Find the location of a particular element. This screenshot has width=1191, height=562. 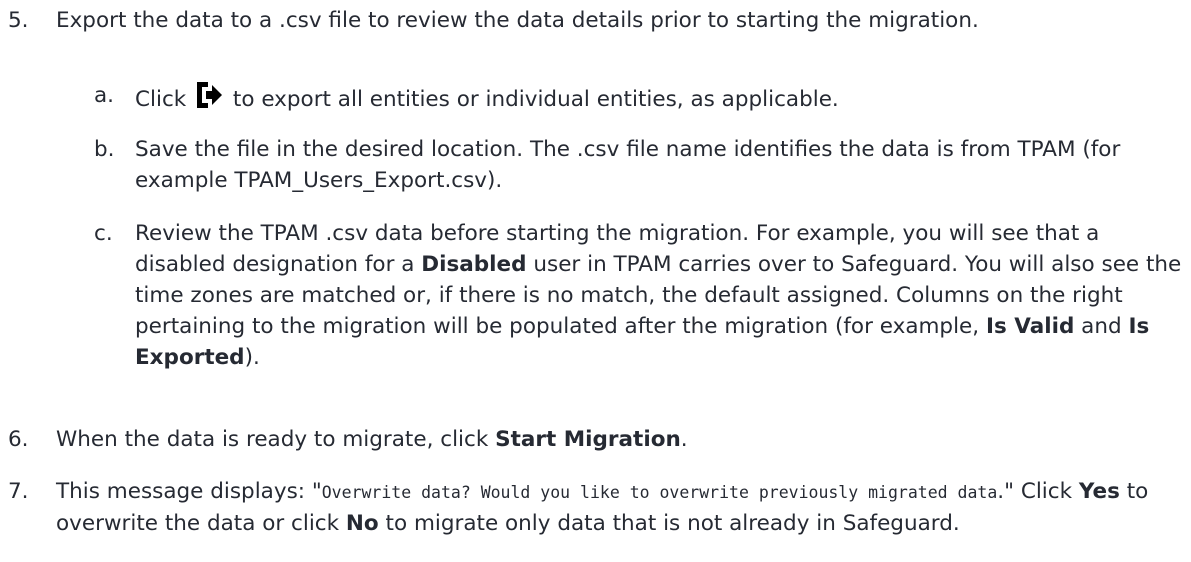

ui-term-is-valid: Is Valid is located at coordinates (1030, 326).